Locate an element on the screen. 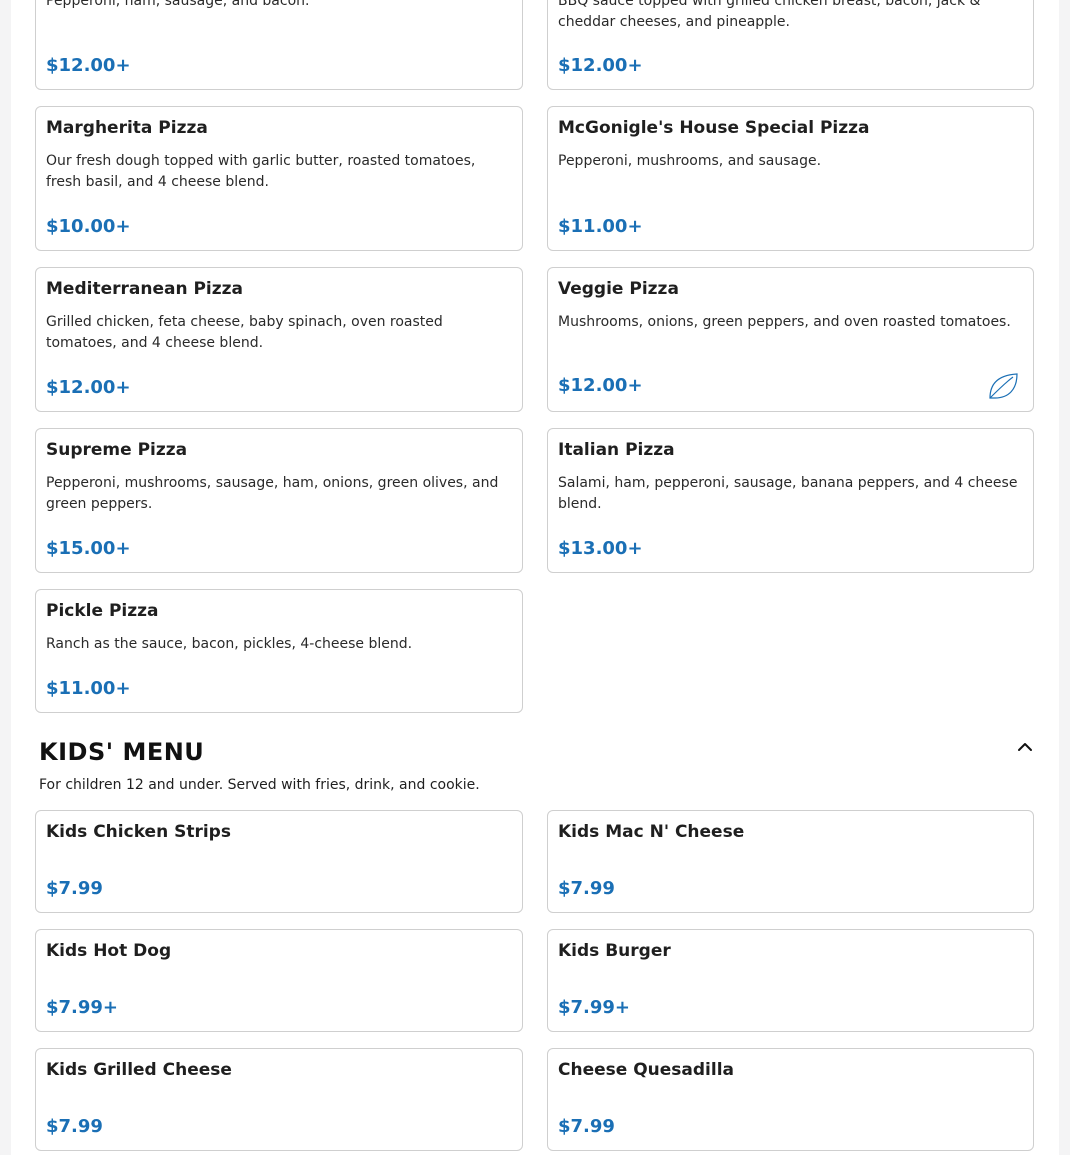 This screenshot has height=1155, width=1070. menu-item-card: Kids Grilled Cheese $7.99 is located at coordinates (279, 1099).